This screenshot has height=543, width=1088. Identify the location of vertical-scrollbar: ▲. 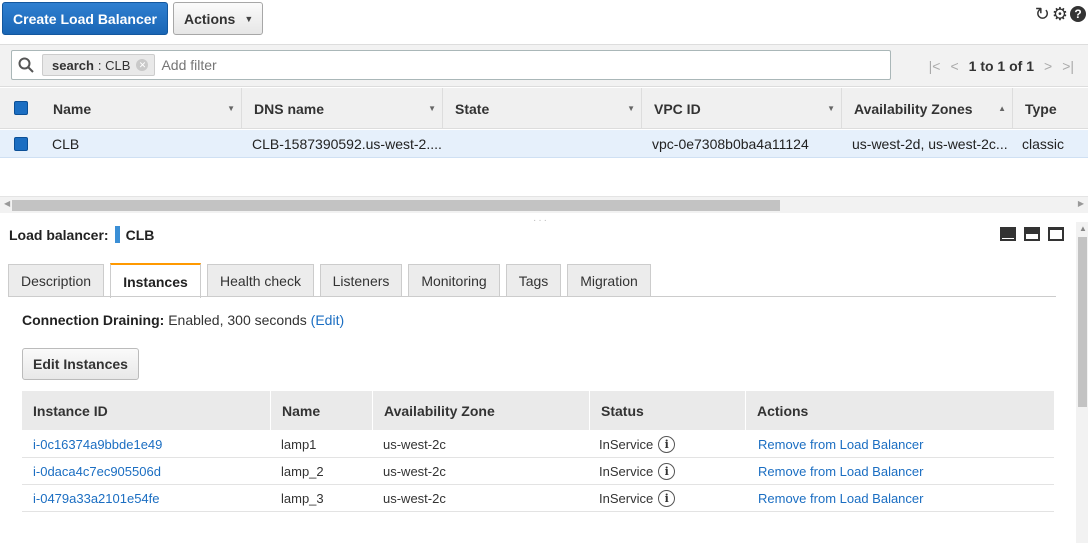
(1082, 382).